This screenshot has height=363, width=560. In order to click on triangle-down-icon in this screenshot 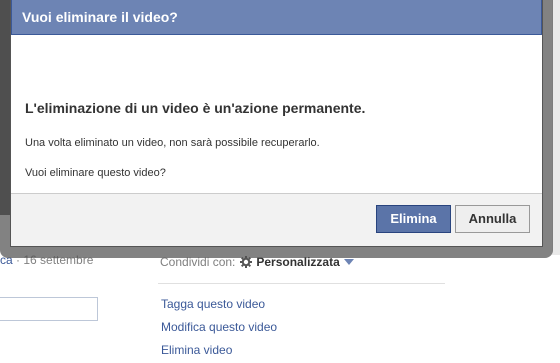, I will do `click(348, 262)`.